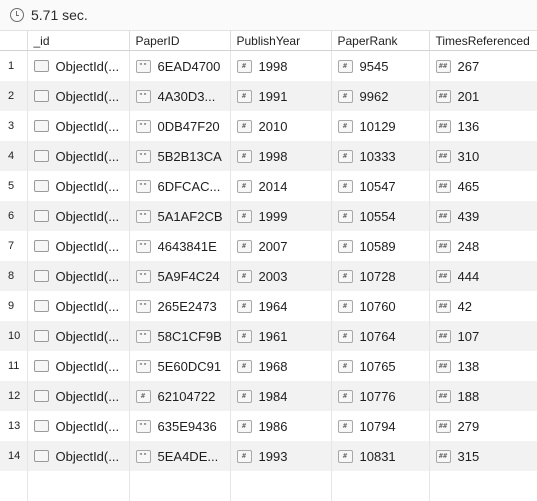 This screenshot has height=501, width=537. What do you see at coordinates (281, 96) in the screenshot?
I see `cell-publishyear: #1991` at bounding box center [281, 96].